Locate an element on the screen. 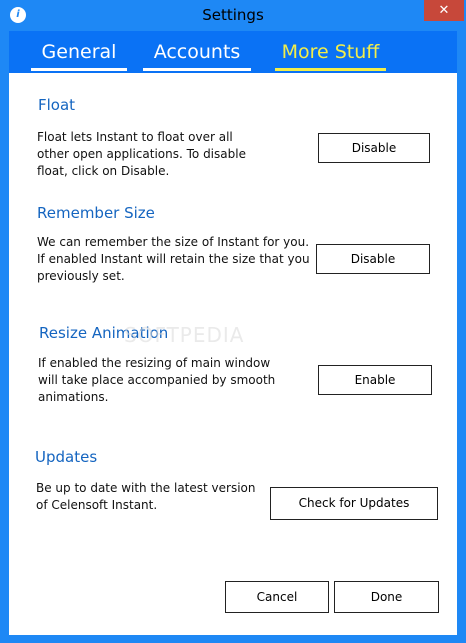  window-title: Settings is located at coordinates (233, 15).